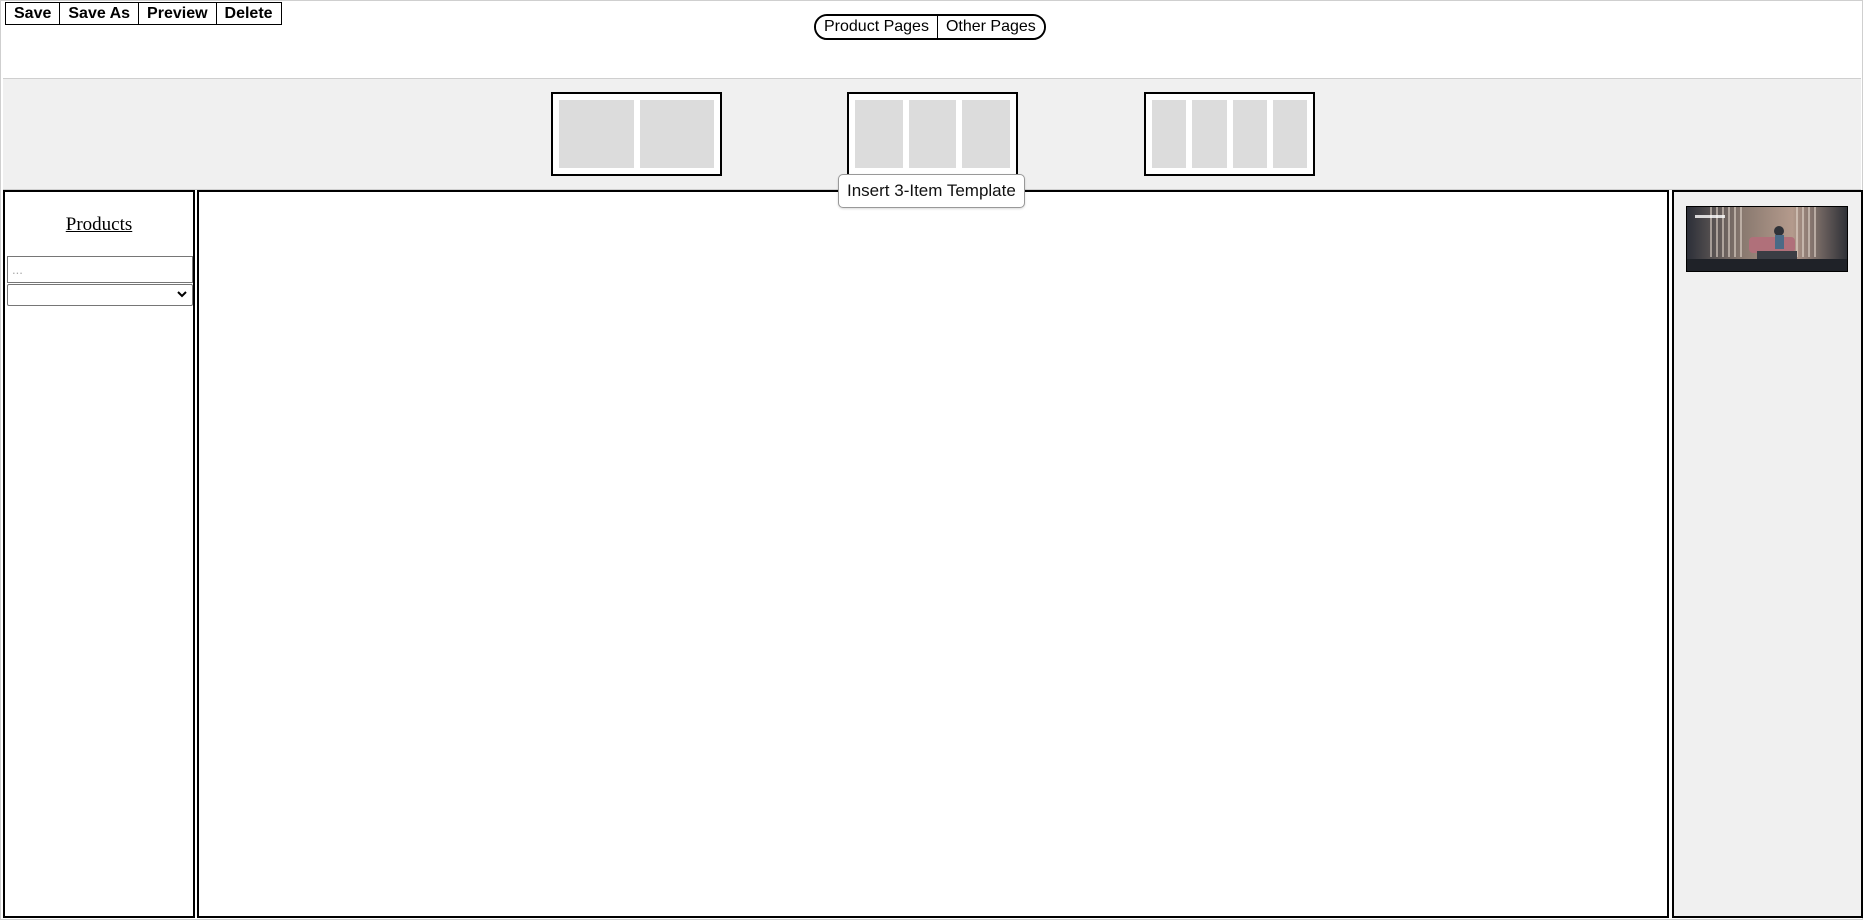 This screenshot has height=920, width=1863. I want to click on toolbar: Save Save As Preview Delete, so click(143, 13).